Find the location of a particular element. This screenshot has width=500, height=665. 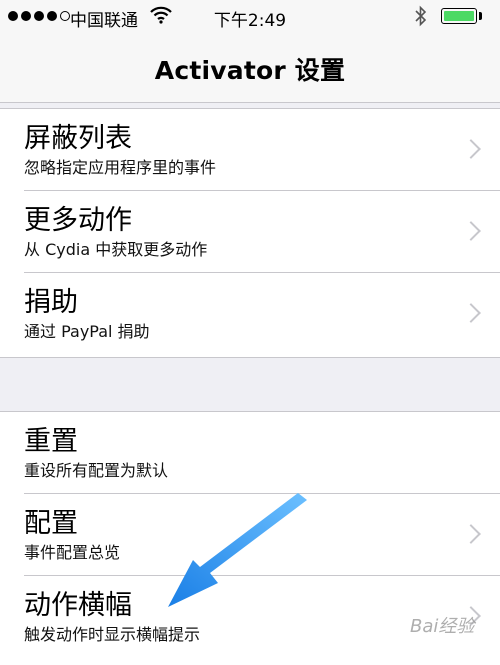

cell-configuration: 配置 事件配置总览 is located at coordinates (250, 535).